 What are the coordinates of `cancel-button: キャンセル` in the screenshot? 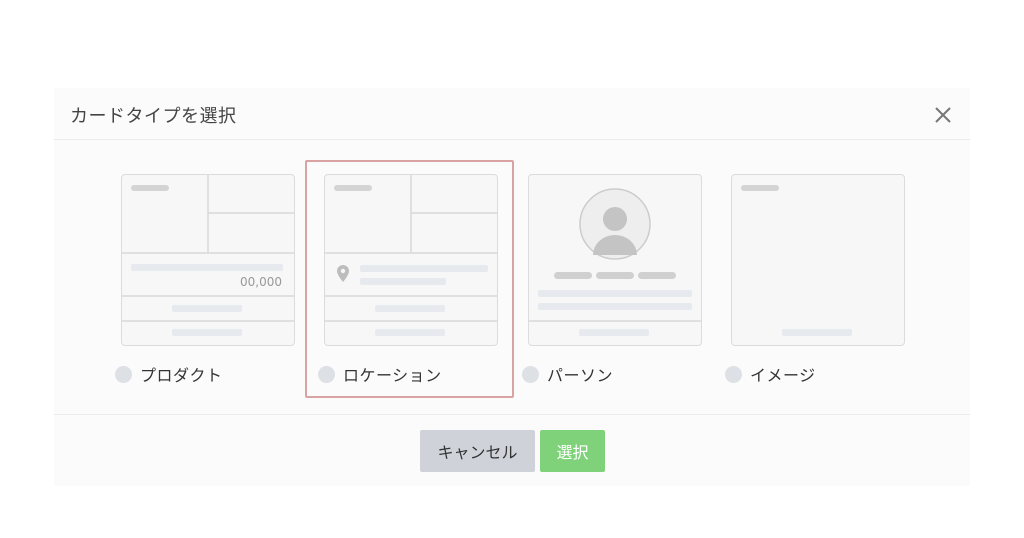 It's located at (477, 451).